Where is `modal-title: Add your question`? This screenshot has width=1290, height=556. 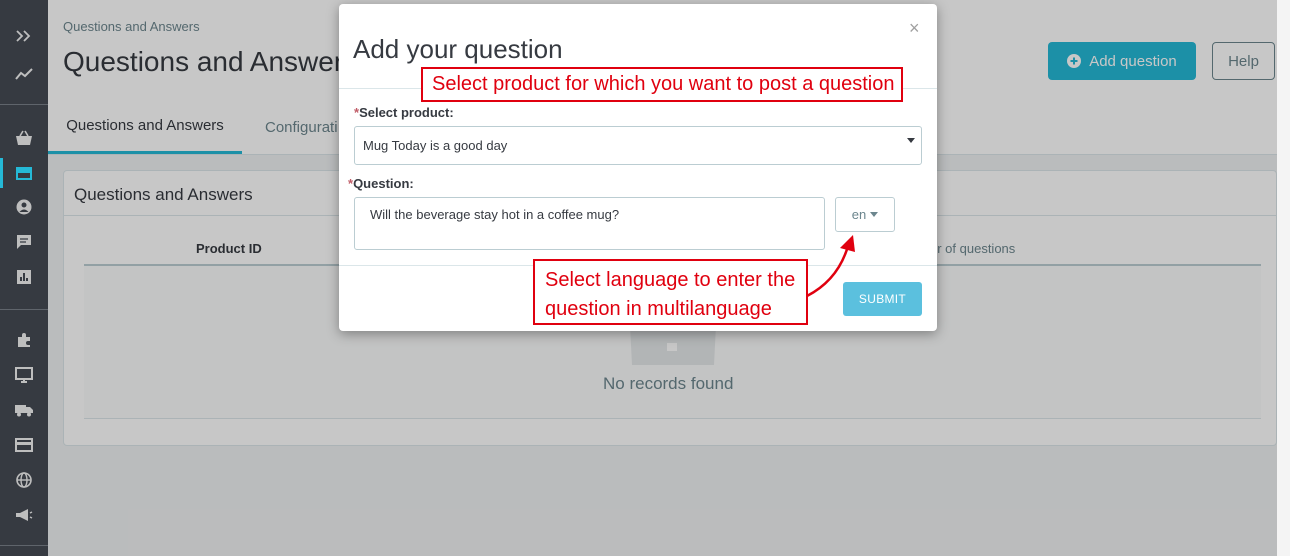
modal-title: Add your question is located at coordinates (458, 49).